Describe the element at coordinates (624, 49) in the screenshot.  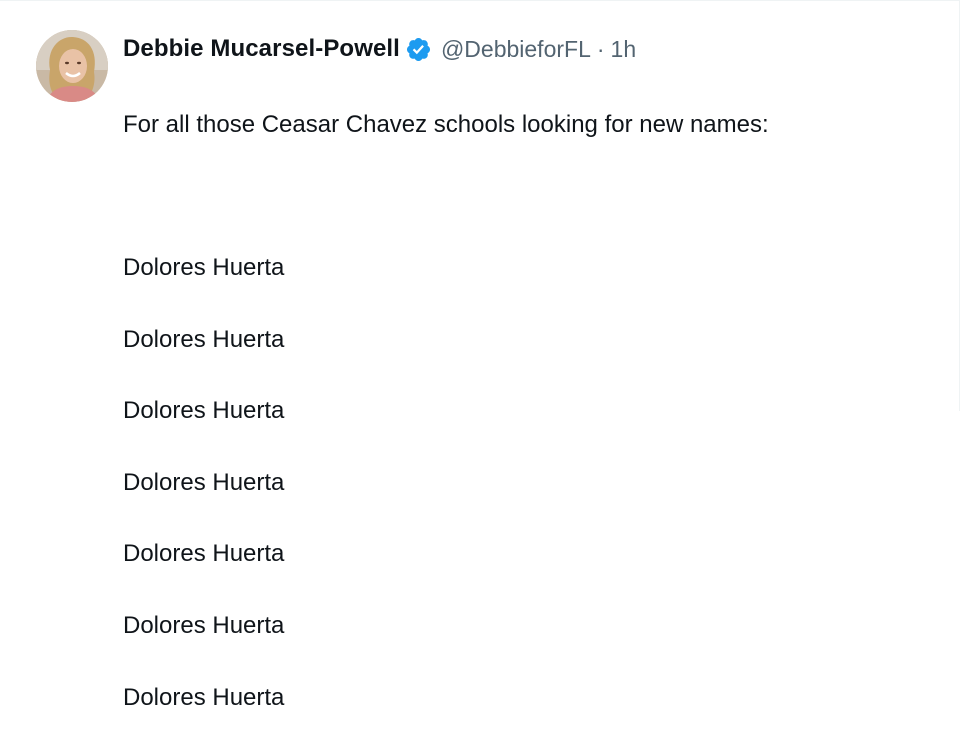
I see `timestamp: 1h` at that location.